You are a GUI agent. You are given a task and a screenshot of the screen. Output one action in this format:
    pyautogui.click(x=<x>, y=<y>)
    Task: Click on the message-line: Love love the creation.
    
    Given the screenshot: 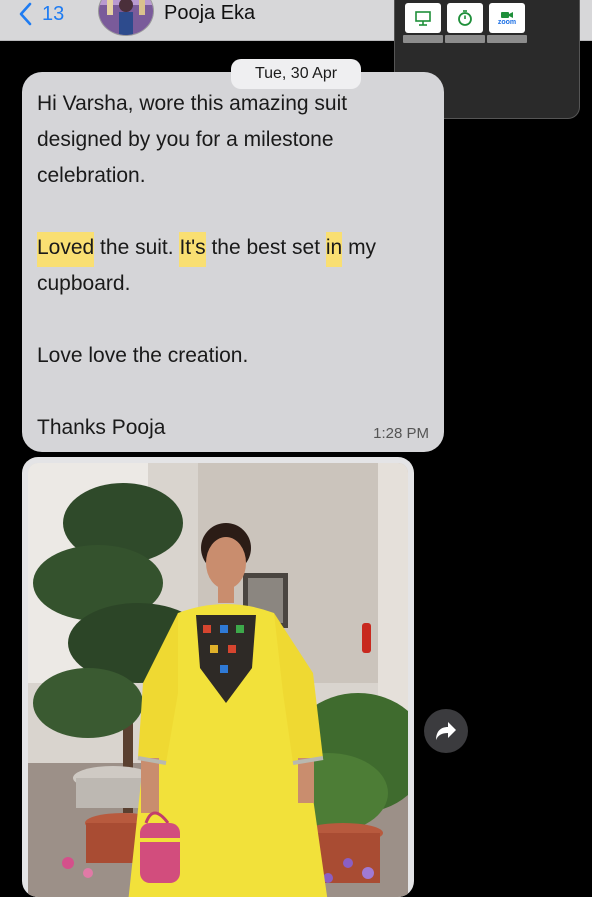 What is the action you would take?
    pyautogui.click(x=143, y=355)
    